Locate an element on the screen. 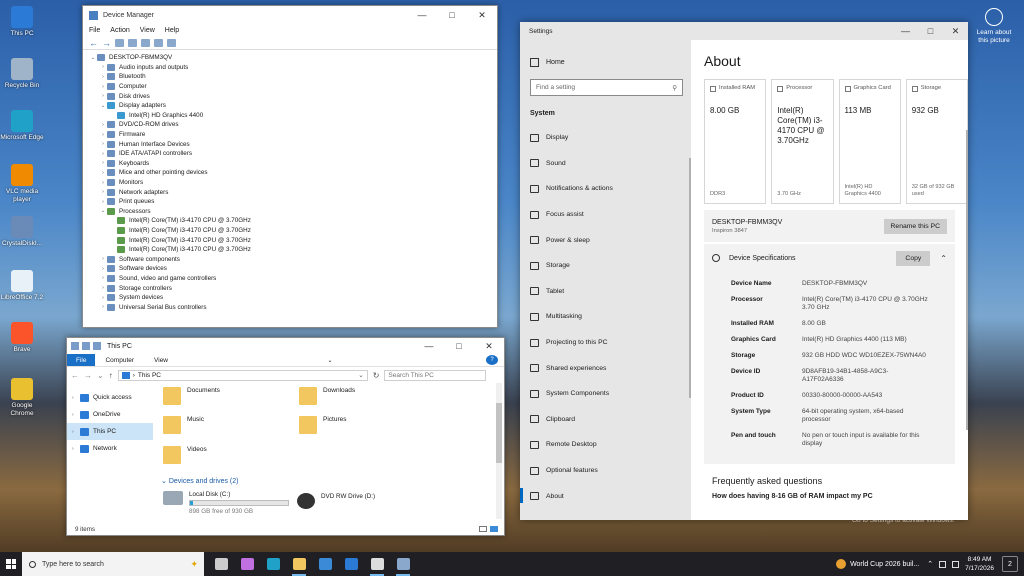 The width and height of the screenshot is (1024, 576). sidebar-item-system-components: System Components is located at coordinates (605, 394).